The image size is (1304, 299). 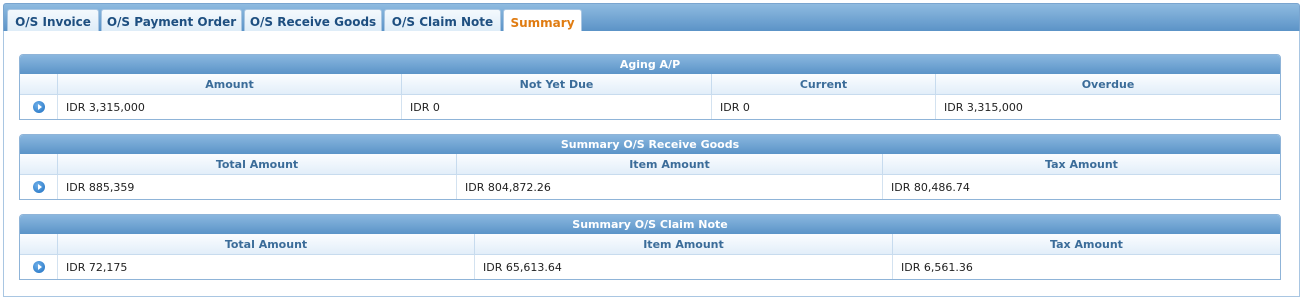 What do you see at coordinates (683, 267) in the screenshot?
I see `cell-item-amount: IDR 65,613.64` at bounding box center [683, 267].